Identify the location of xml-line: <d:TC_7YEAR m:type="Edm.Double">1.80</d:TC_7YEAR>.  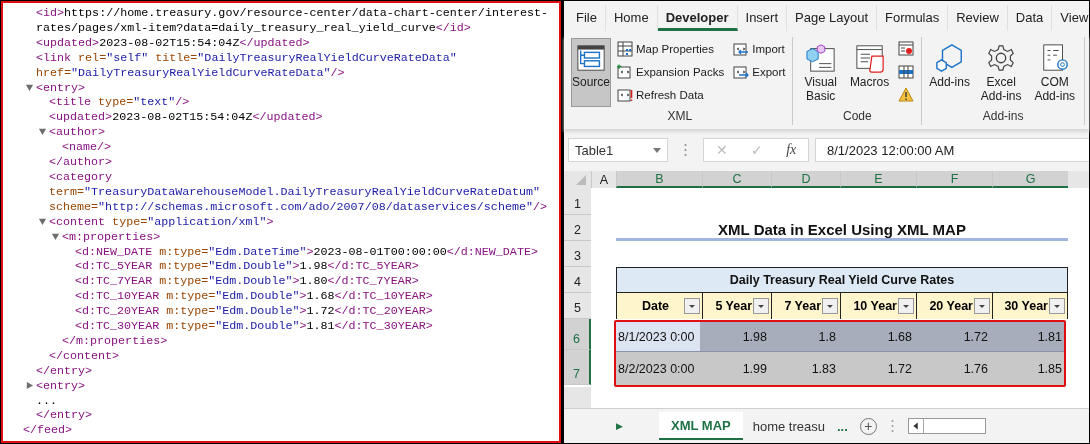
(247, 281).